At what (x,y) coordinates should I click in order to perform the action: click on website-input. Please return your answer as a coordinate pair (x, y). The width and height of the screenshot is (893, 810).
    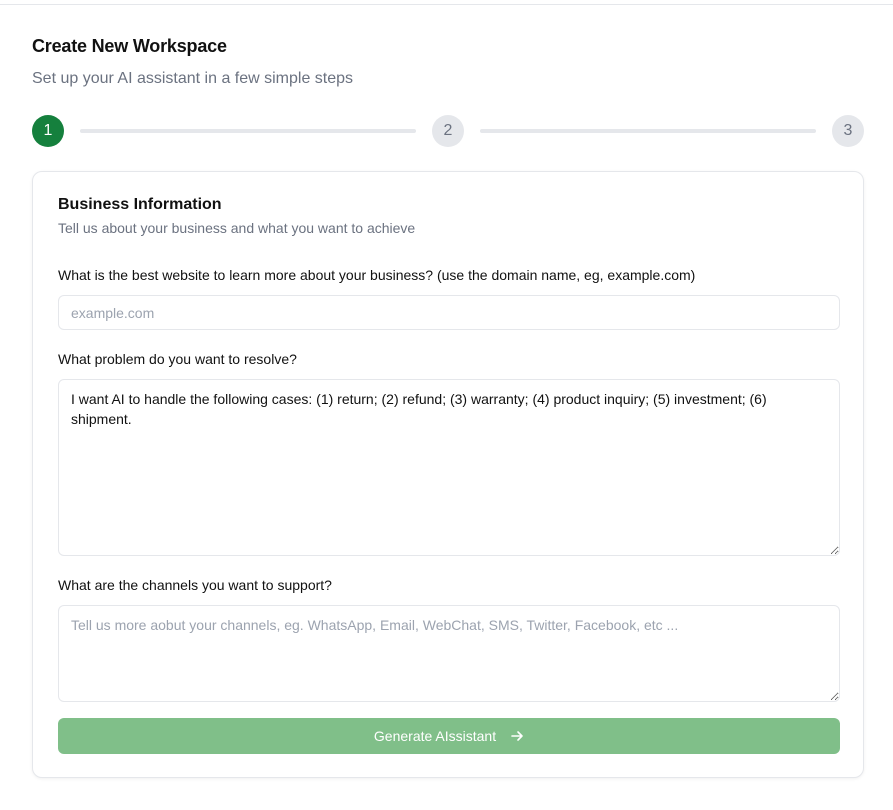
    Looking at the image, I should click on (449, 312).